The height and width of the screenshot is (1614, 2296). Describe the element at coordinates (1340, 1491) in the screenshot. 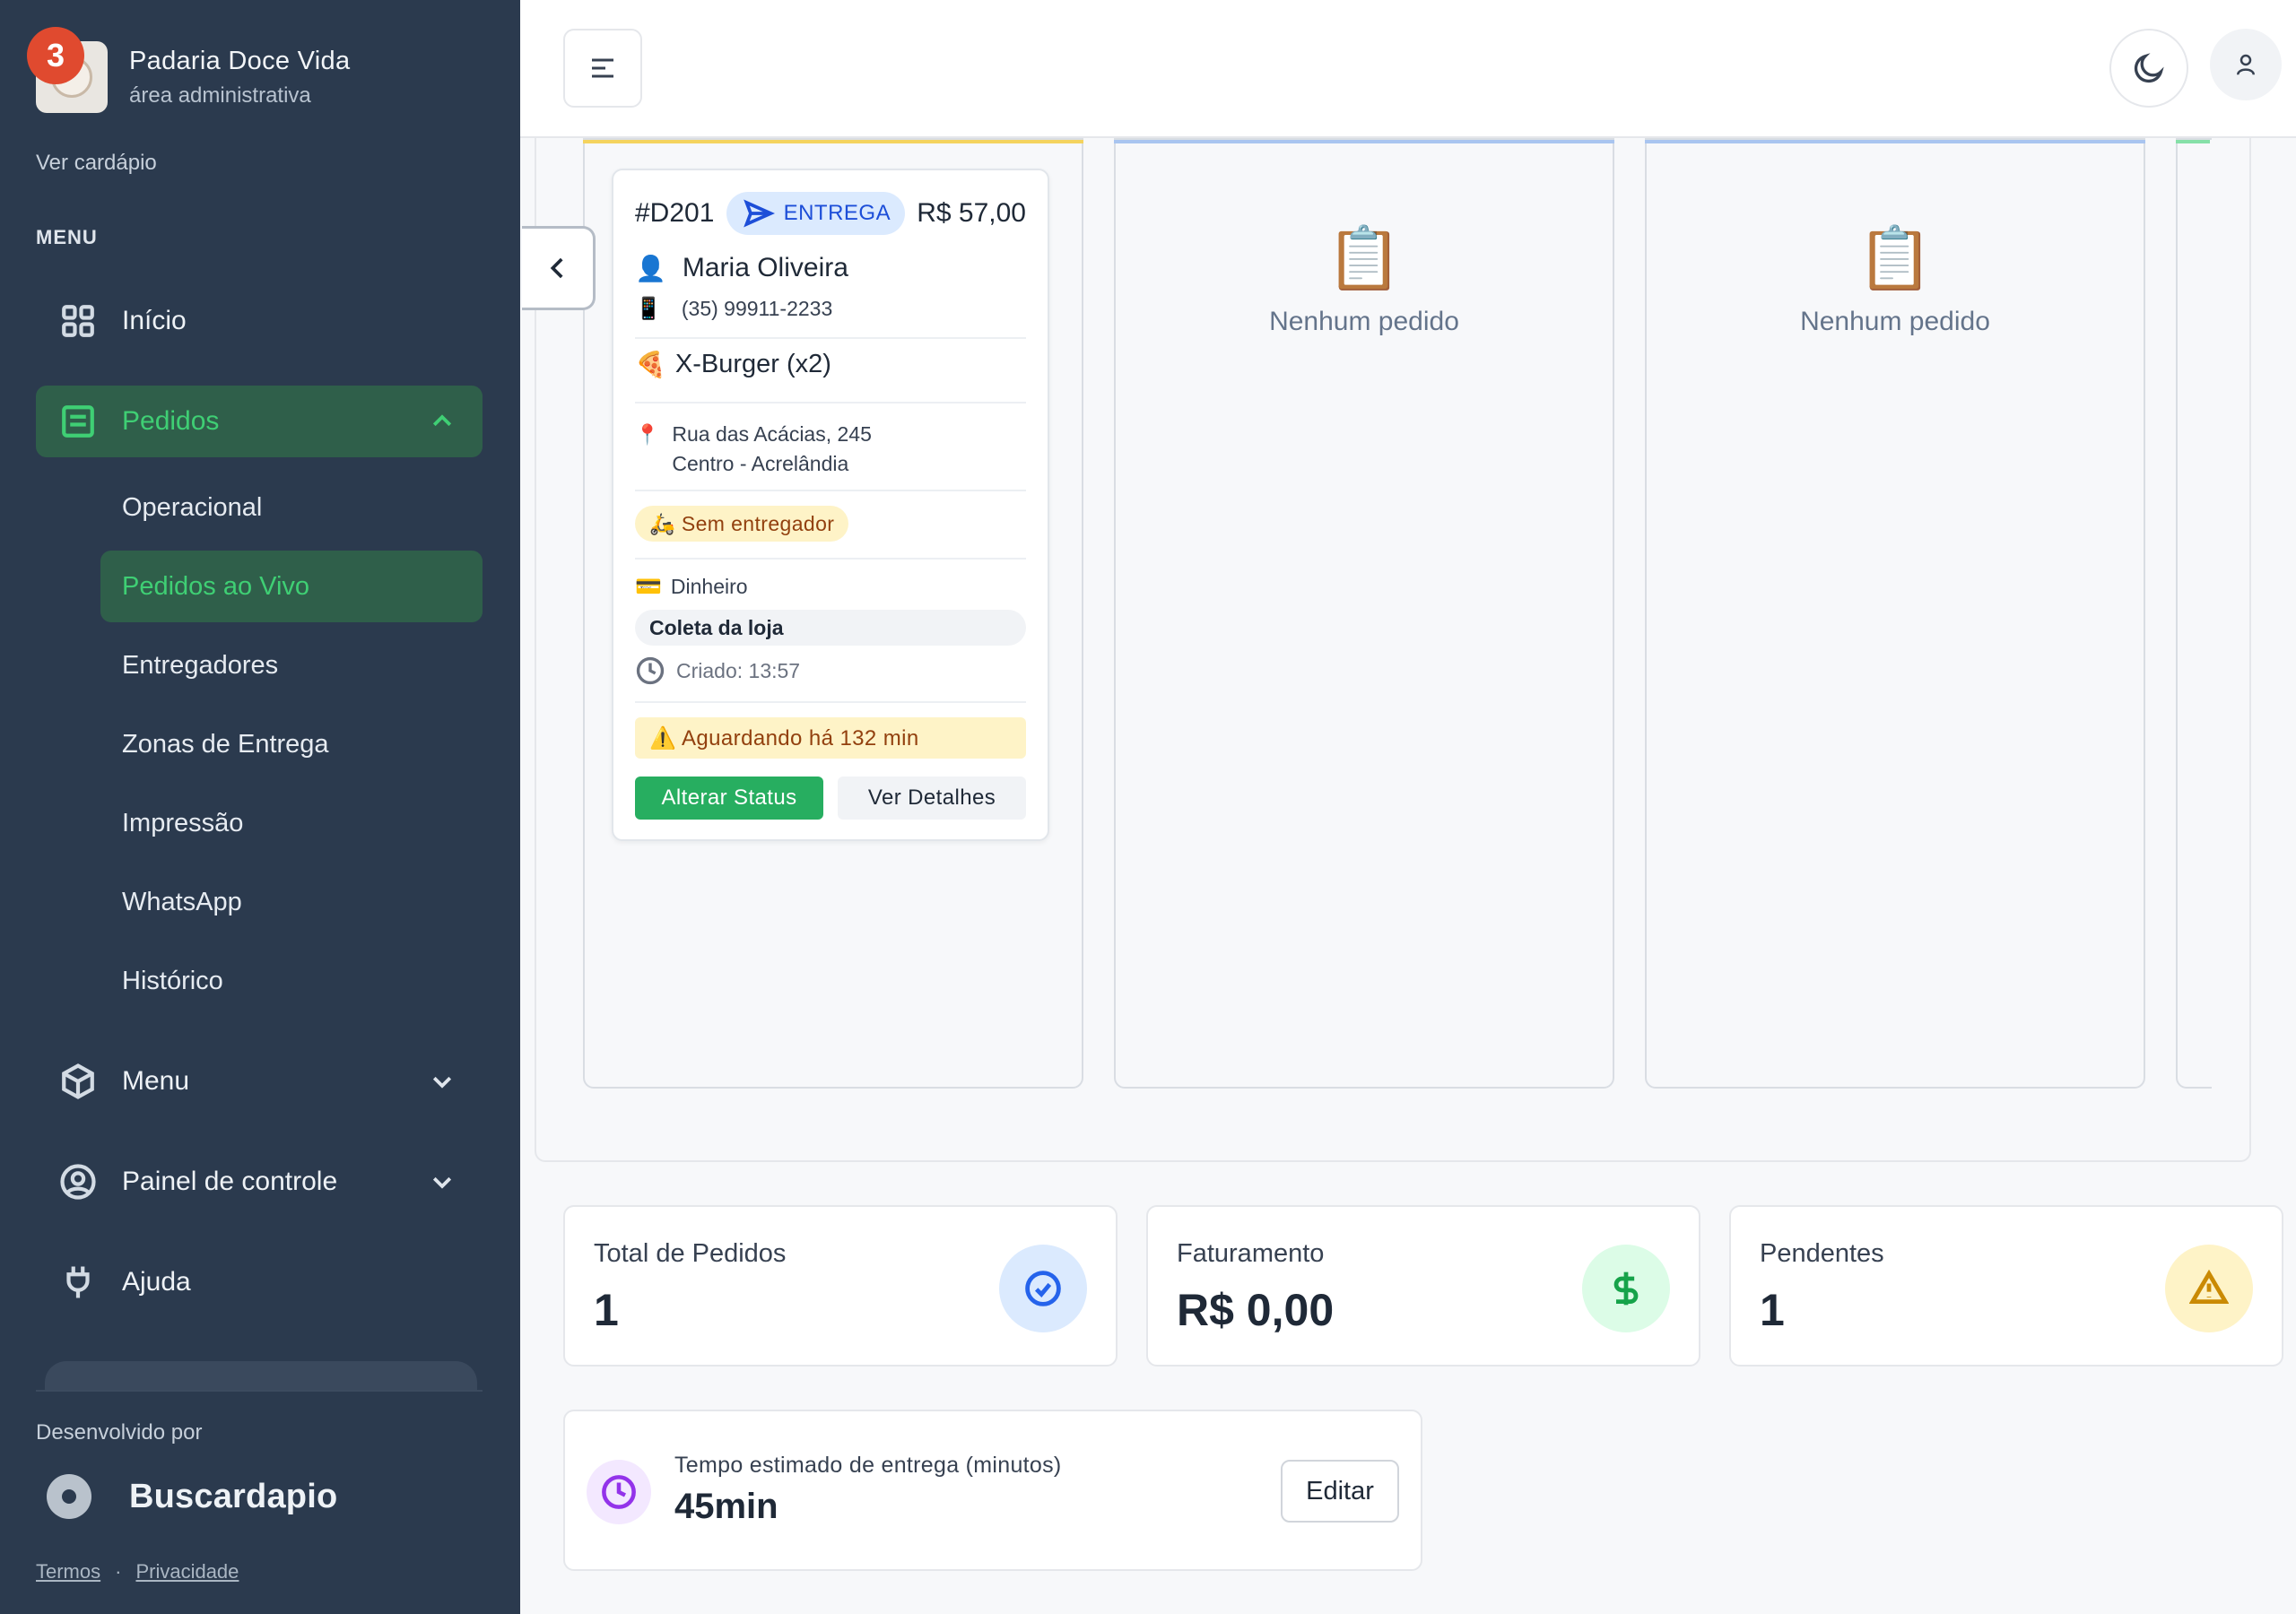

I see `edit-delivery-time-button: Editar` at that location.